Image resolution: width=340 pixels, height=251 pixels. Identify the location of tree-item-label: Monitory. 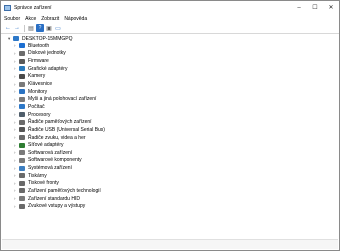
(38, 91).